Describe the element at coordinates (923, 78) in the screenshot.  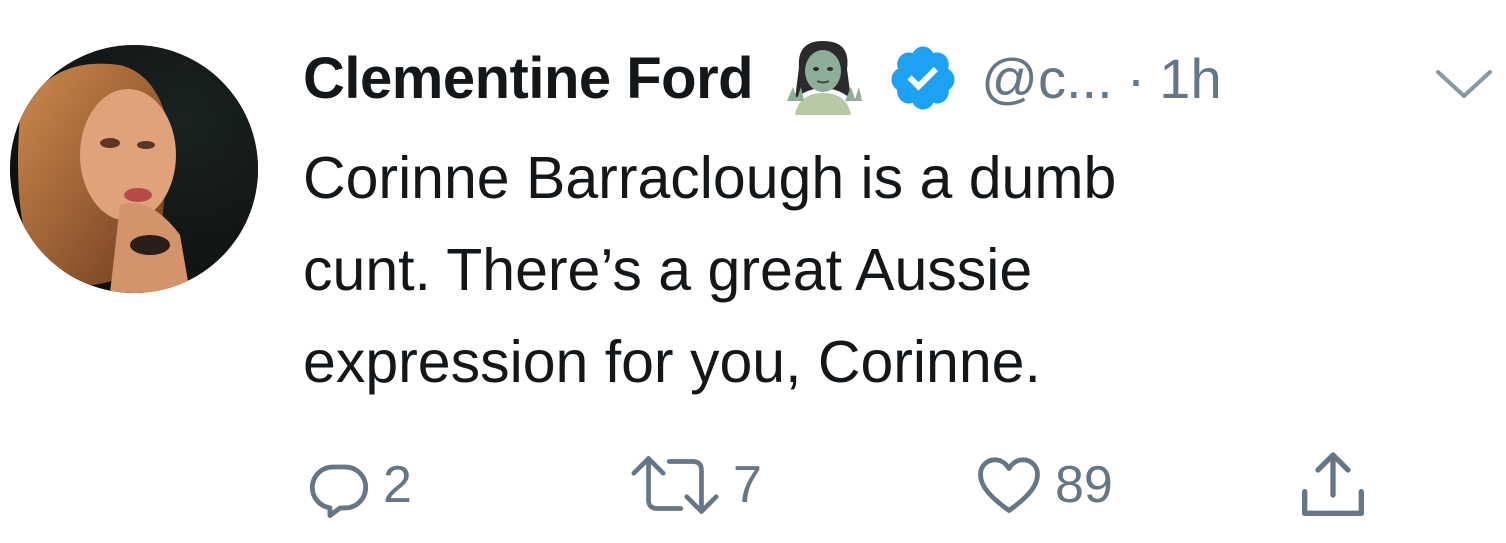
I see `verified-badge-icon` at that location.